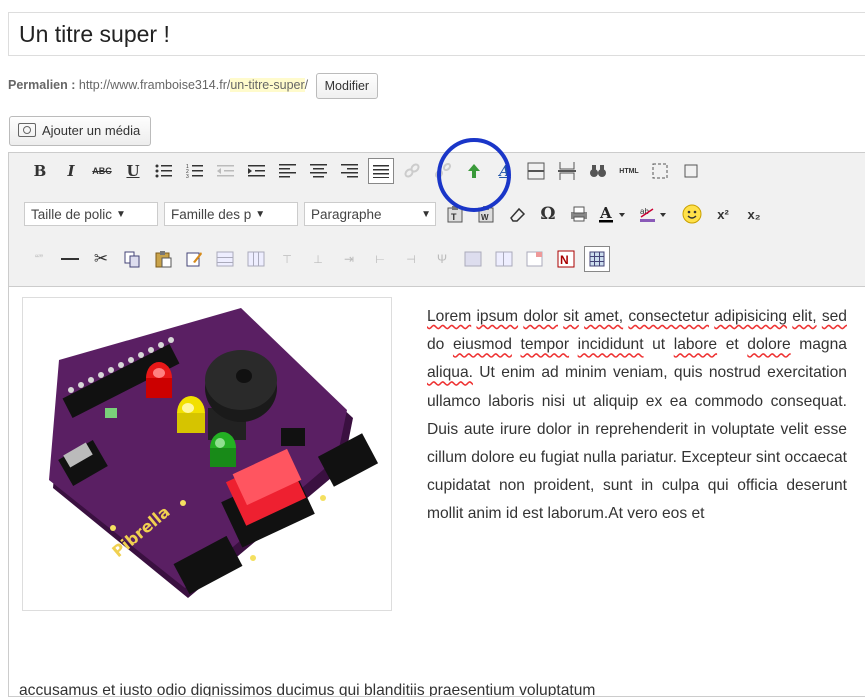  What do you see at coordinates (443, 429) in the screenshot?
I see `paragraph-word: Duis` at bounding box center [443, 429].